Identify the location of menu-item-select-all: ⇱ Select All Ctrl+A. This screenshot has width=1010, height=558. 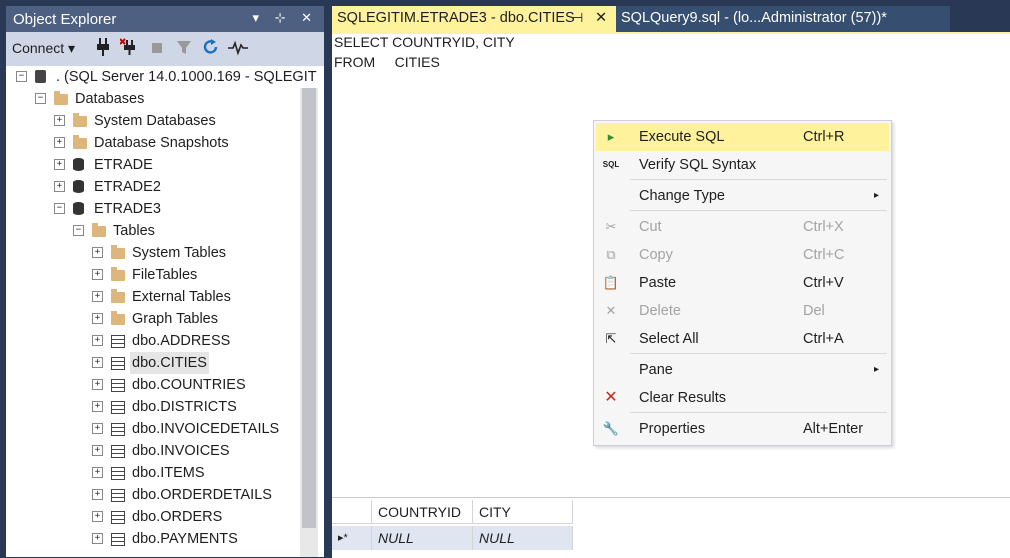
(742, 339).